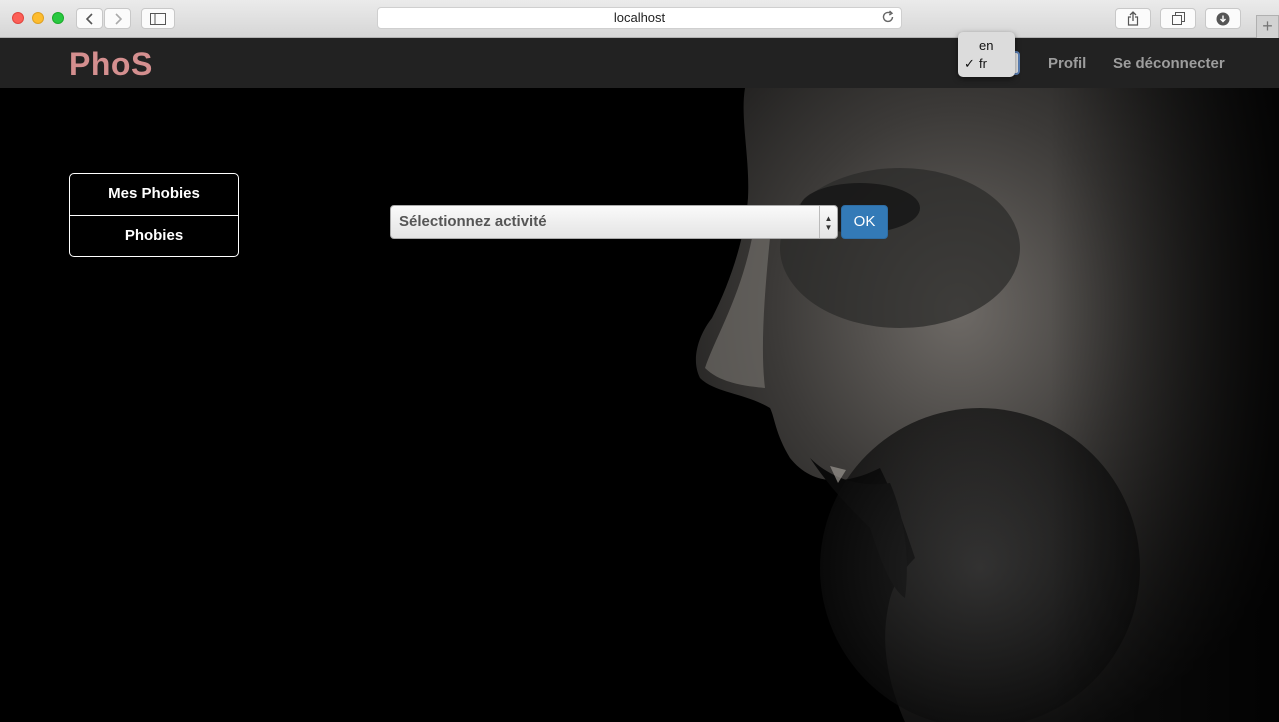 Image resolution: width=1279 pixels, height=722 pixels. I want to click on side-menu: Mes Phobies Phobies, so click(154, 215).